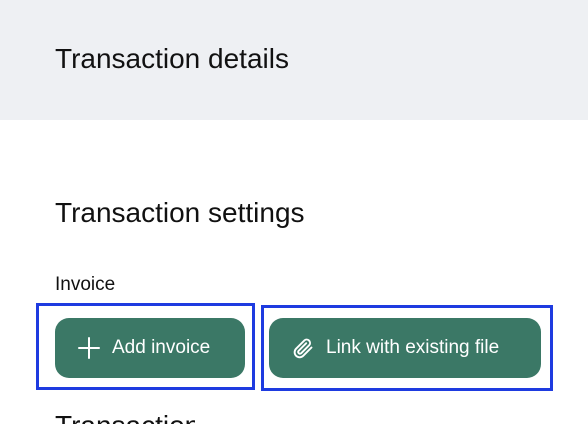 This screenshot has width=588, height=424. I want to click on page-title: Transaction details, so click(172, 58).